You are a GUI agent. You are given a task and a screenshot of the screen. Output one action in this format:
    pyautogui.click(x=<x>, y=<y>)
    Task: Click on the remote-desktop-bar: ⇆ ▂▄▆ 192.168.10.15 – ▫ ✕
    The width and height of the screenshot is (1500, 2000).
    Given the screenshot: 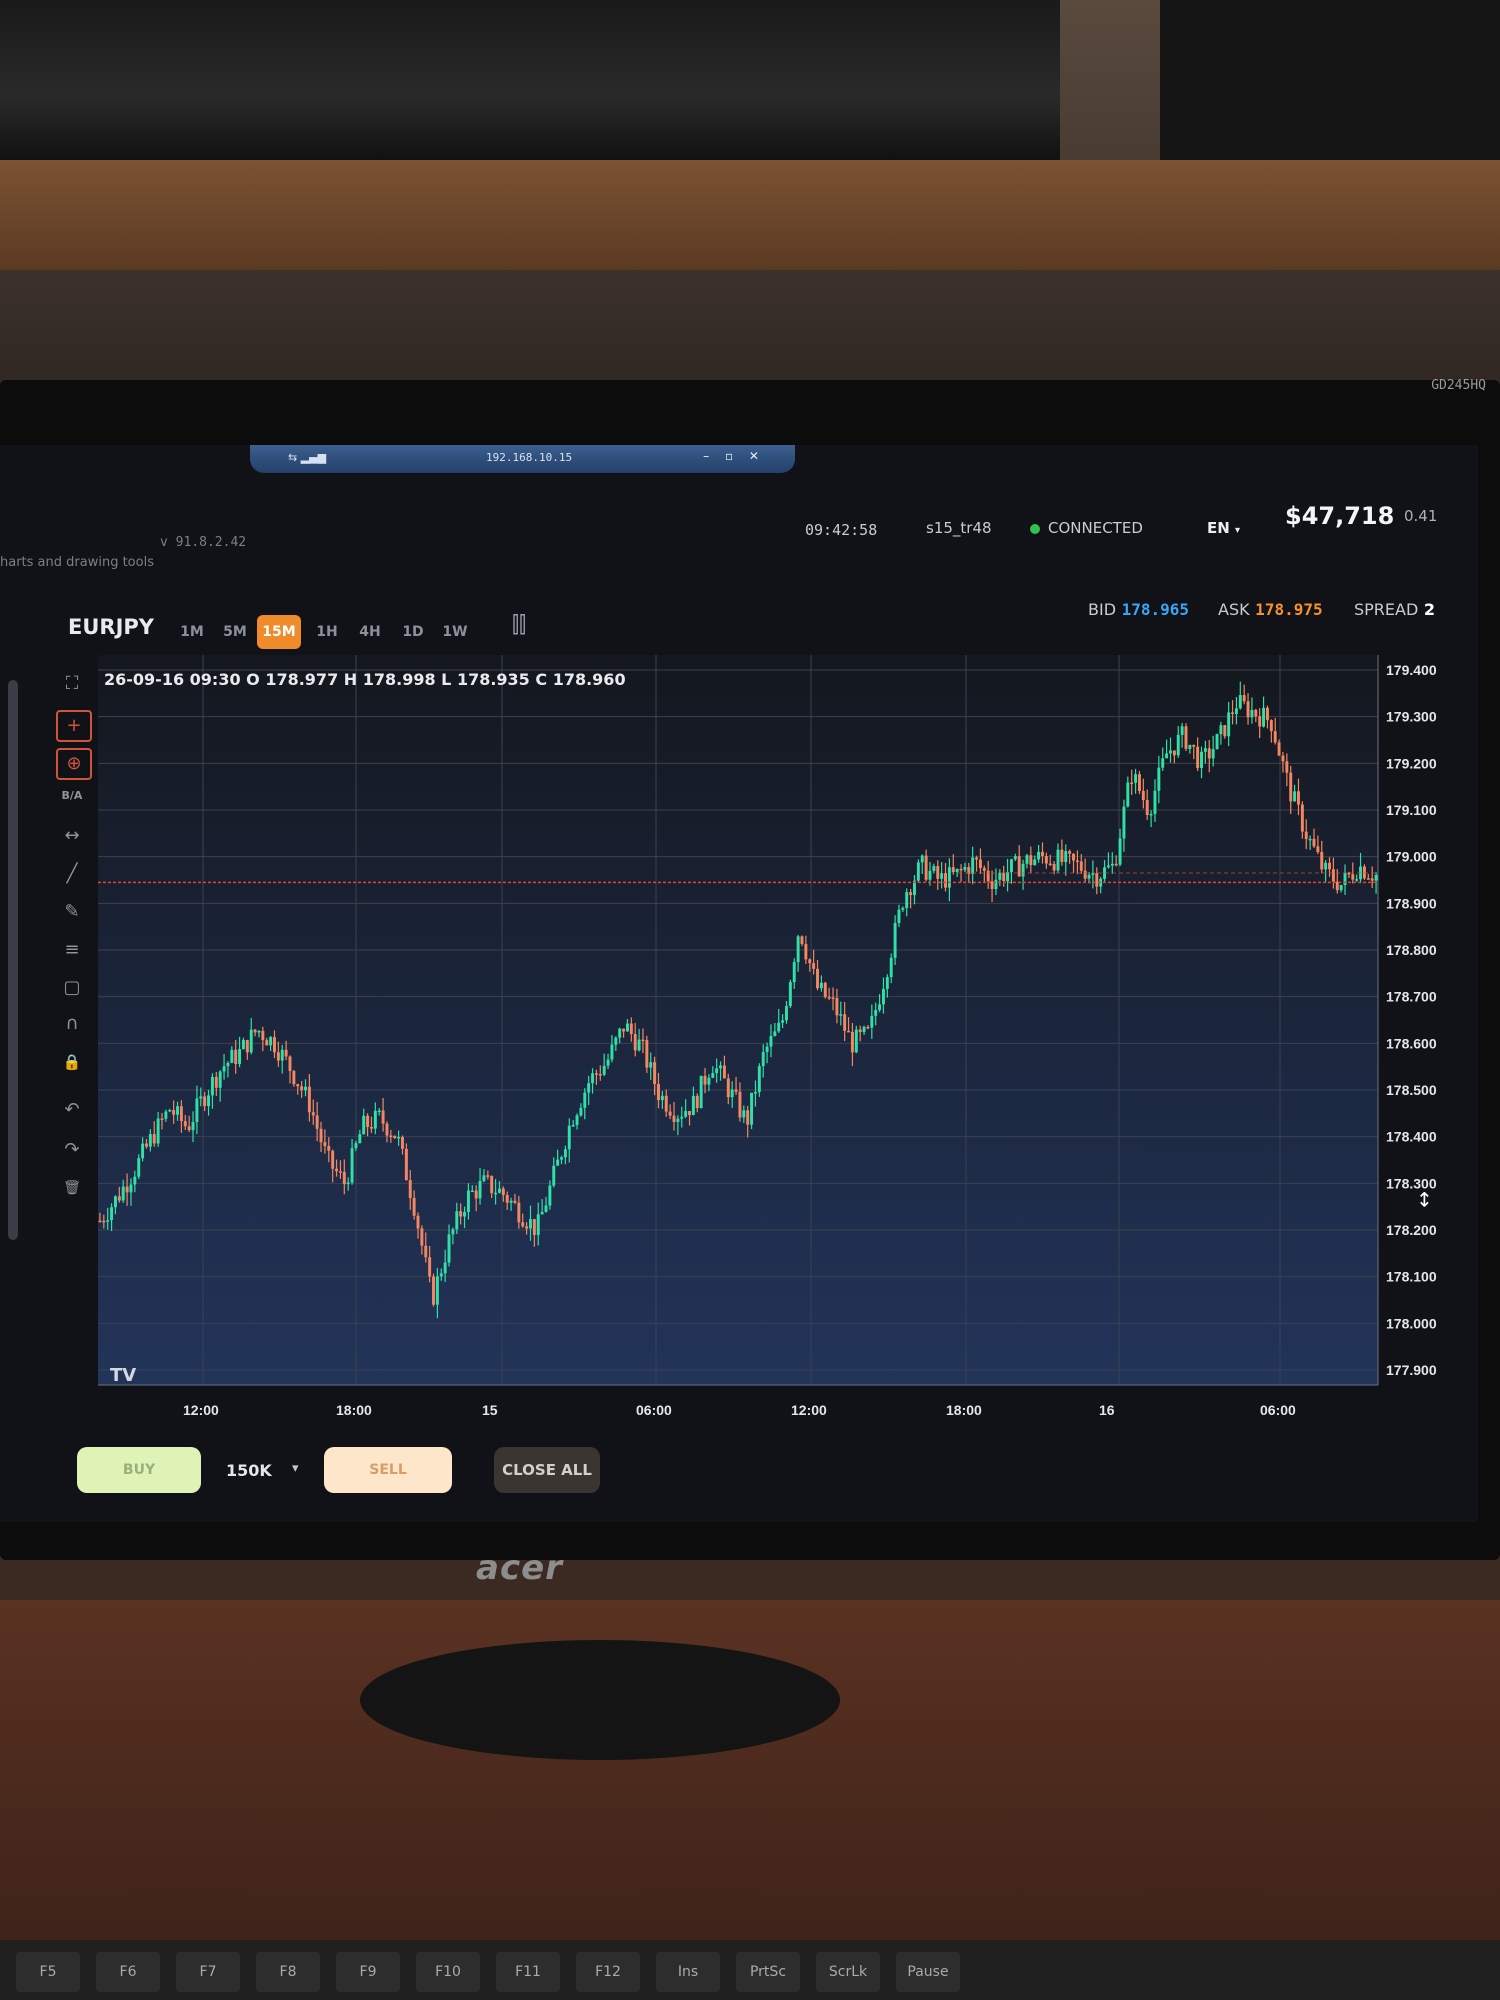 What is the action you would take?
    pyautogui.click(x=522, y=459)
    